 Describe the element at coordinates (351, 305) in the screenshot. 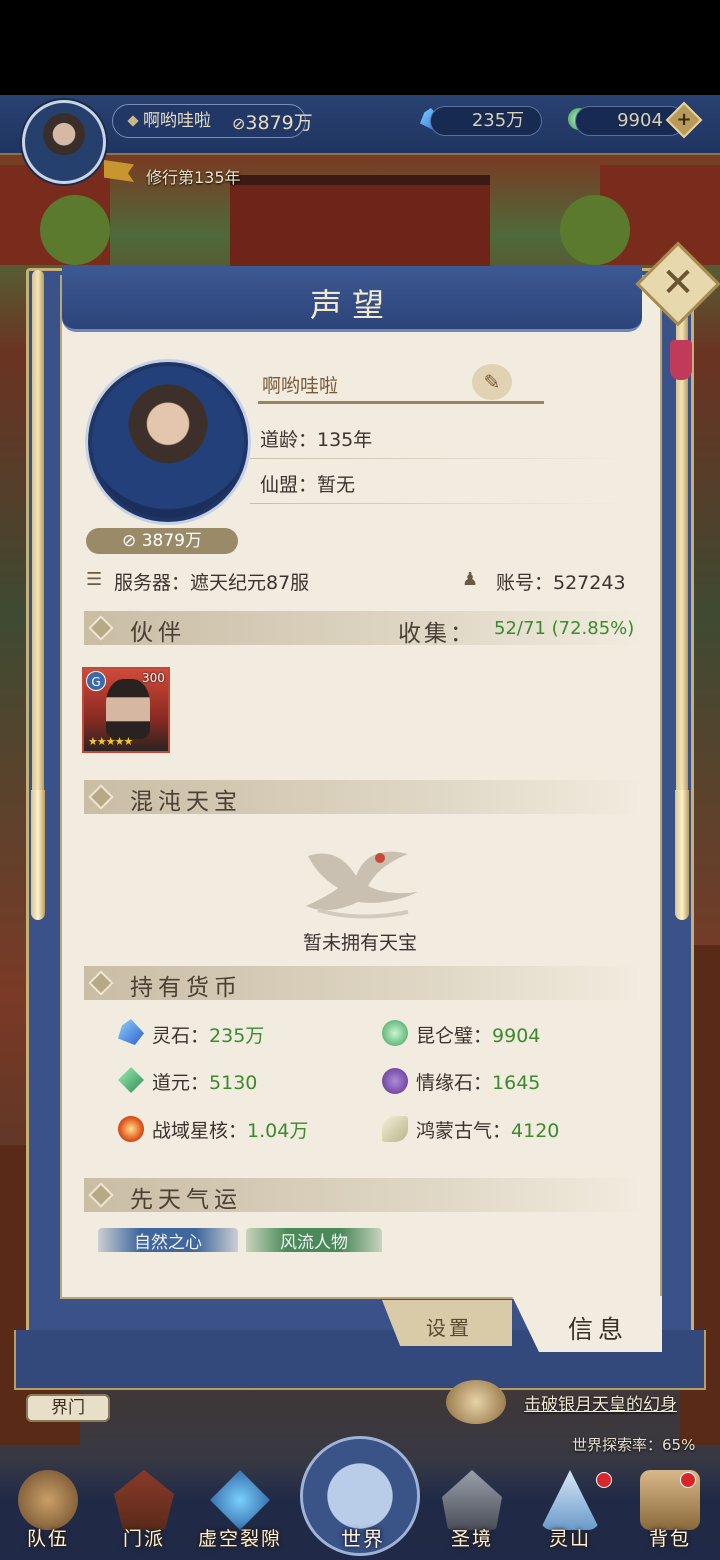

I see `panel-title: 声望` at that location.